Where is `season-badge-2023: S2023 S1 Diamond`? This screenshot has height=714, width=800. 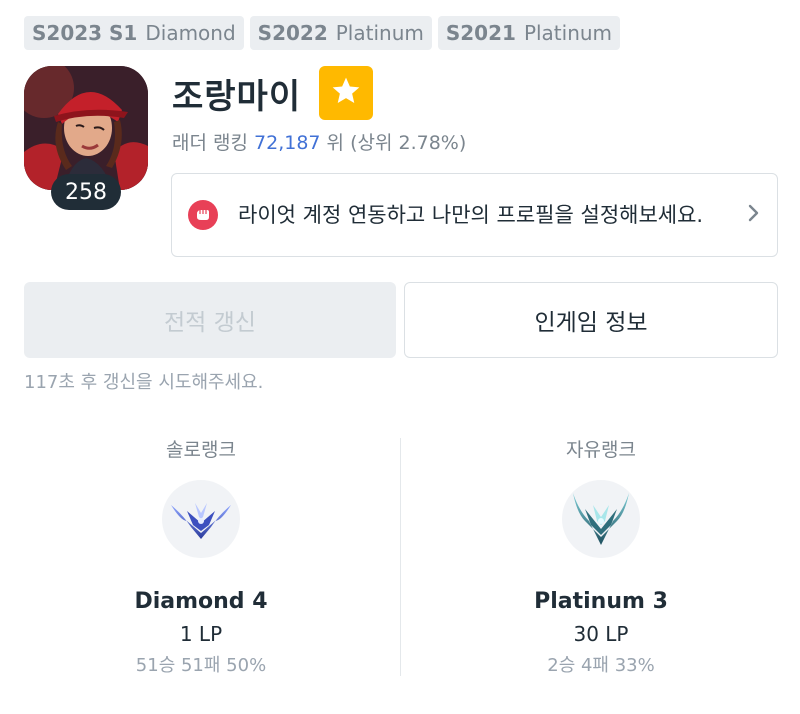
season-badge-2023: S2023 S1 Diamond is located at coordinates (134, 33).